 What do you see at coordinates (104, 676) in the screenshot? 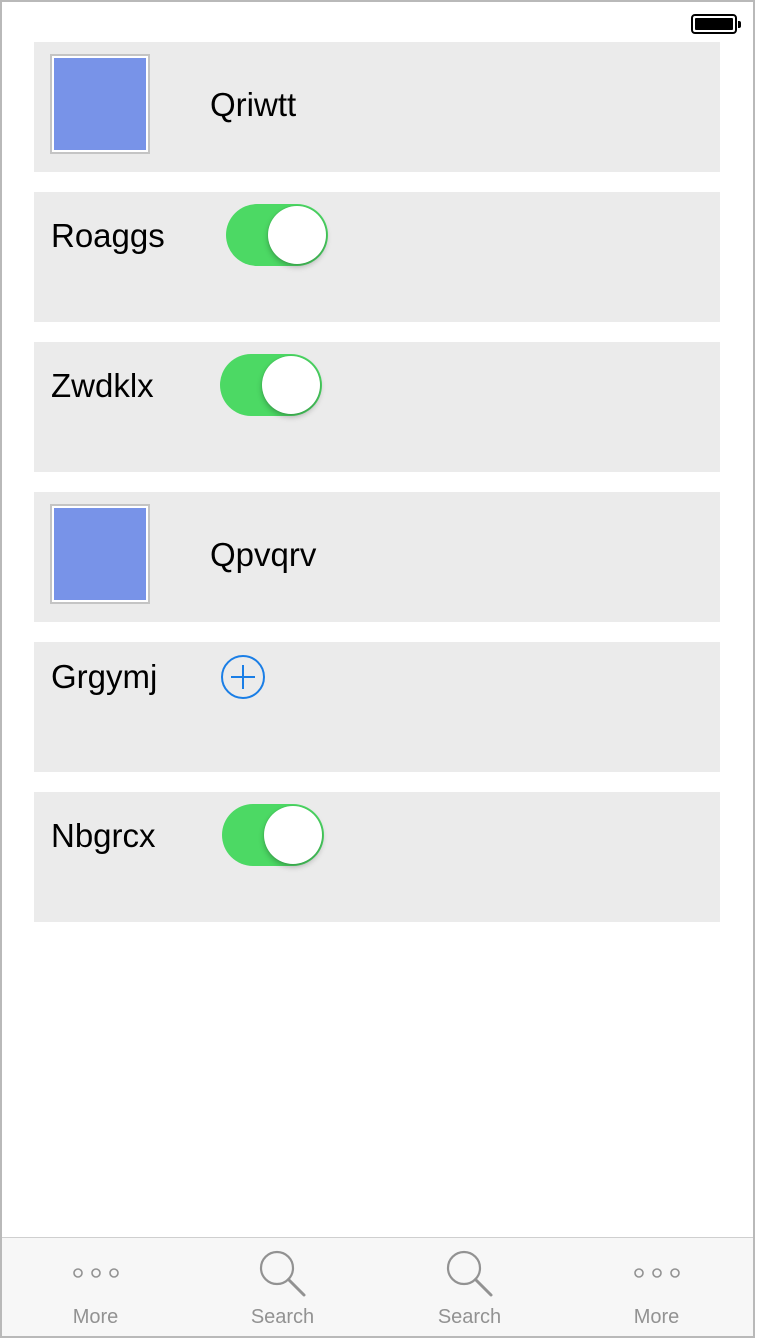
I see `row-label: Grgymj` at bounding box center [104, 676].